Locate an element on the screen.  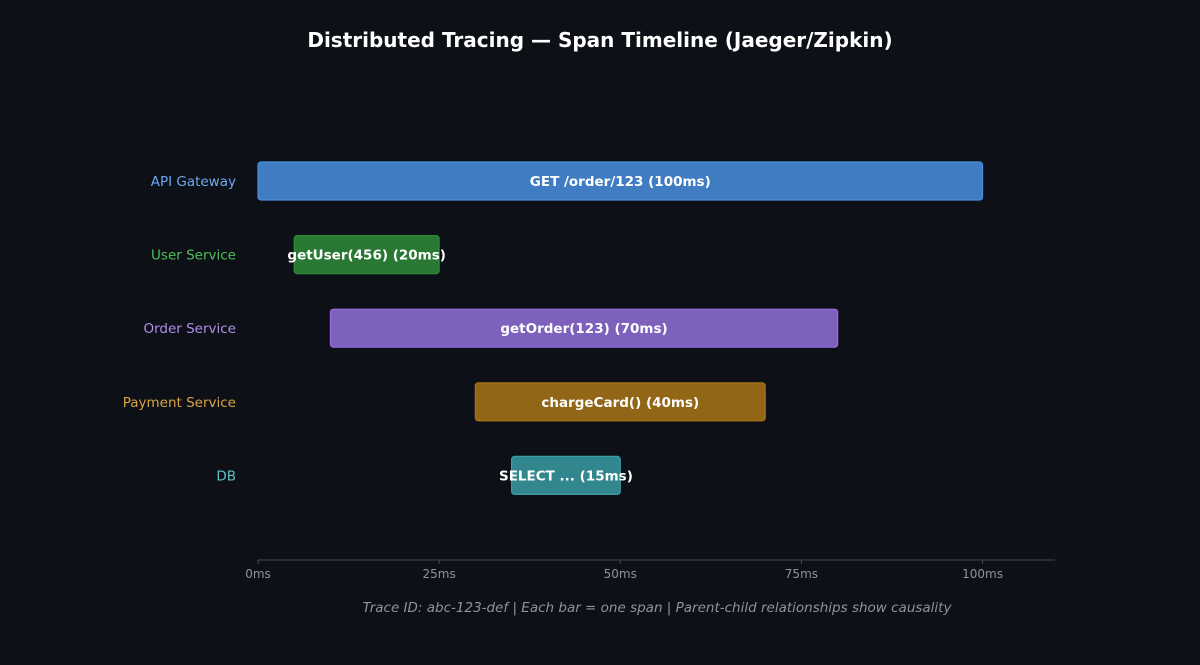
x-tick-label: 100ms is located at coordinates (982, 574).